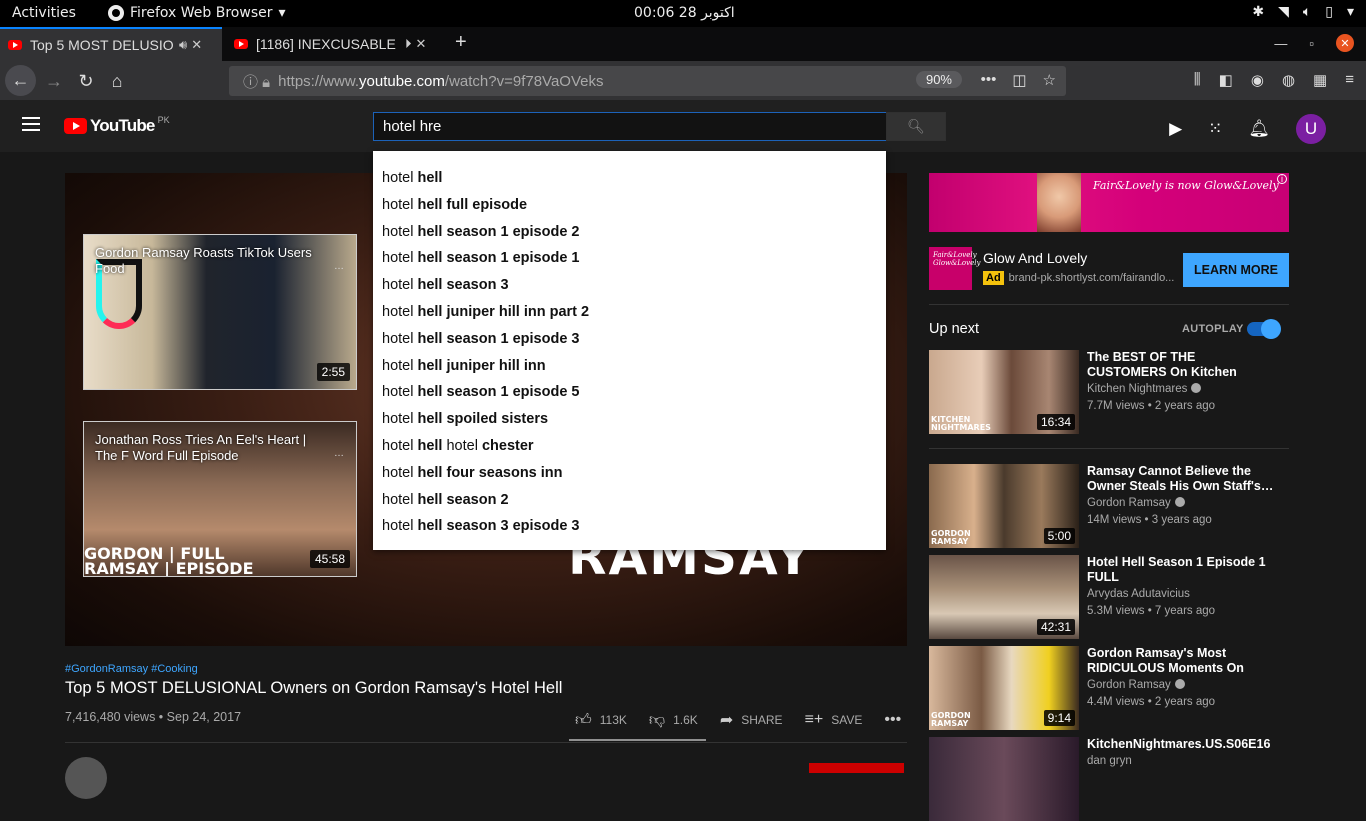  I want to click on video-thumbnail: 42:31, so click(1004, 597).